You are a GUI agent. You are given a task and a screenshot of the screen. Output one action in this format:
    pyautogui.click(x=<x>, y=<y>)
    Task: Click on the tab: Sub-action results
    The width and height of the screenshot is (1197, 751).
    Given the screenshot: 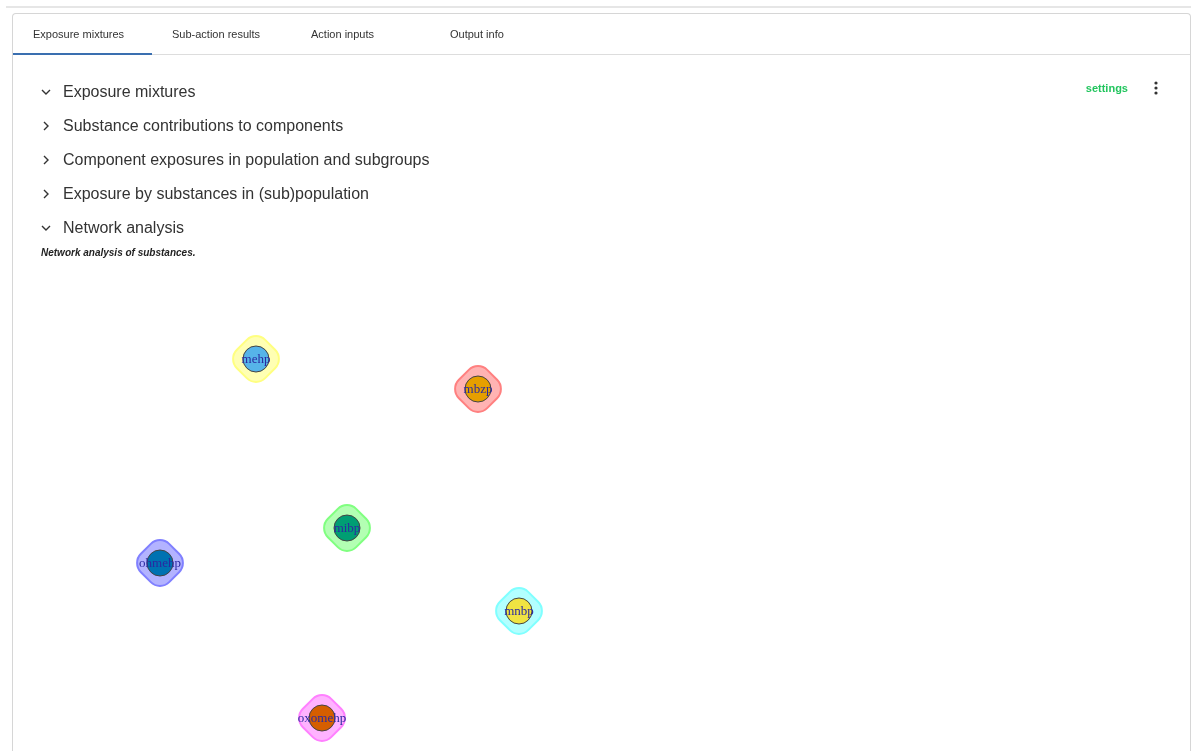 What is the action you would take?
    pyautogui.click(x=221, y=34)
    